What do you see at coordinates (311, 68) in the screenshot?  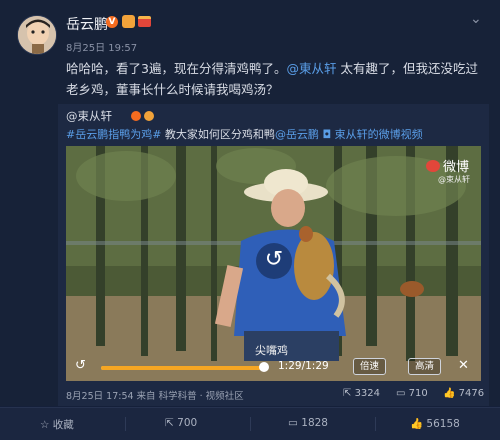 I see `mention-link: @東从轩` at bounding box center [311, 68].